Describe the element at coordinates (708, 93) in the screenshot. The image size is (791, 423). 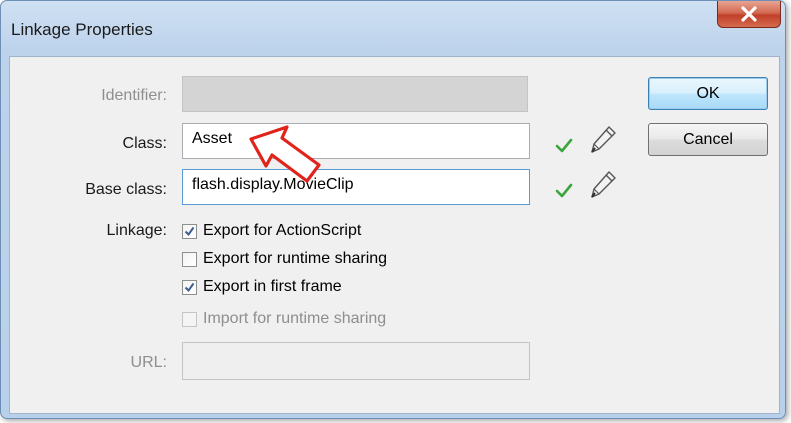
I see `ok-button: OK` at that location.